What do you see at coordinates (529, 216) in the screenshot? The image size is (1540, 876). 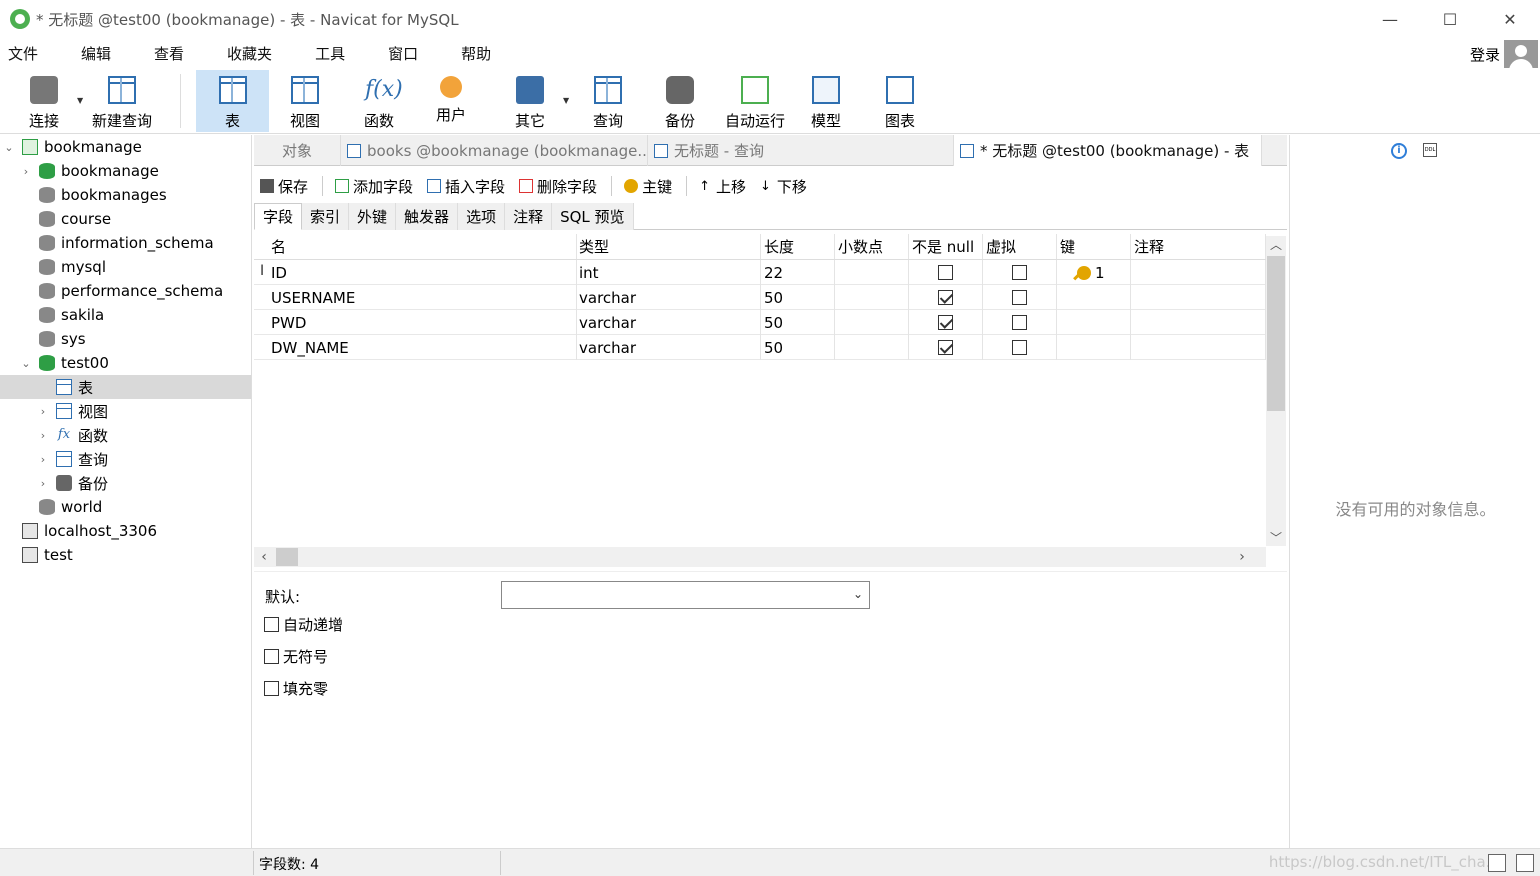 I see `subtab-comment: 注释` at bounding box center [529, 216].